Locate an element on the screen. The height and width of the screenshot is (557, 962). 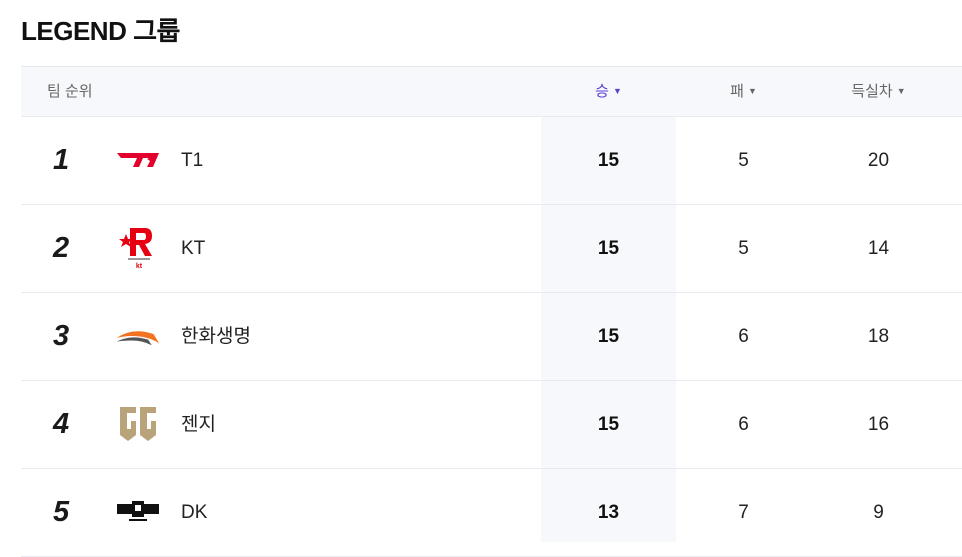
lose-header-label: 패 is located at coordinates (737, 91).